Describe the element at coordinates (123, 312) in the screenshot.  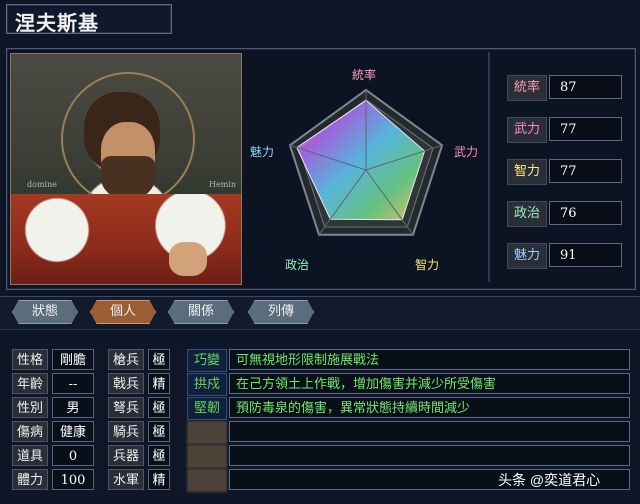
I see `tab-personal: 個人` at that location.